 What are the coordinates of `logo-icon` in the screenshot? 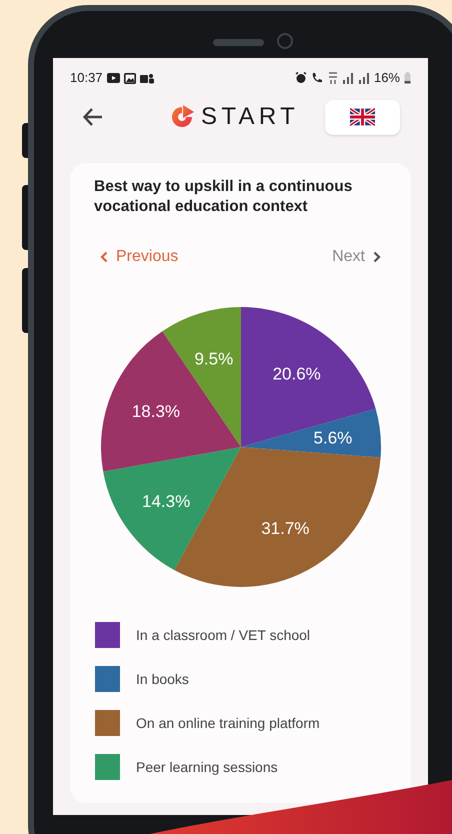 It's located at (182, 117).